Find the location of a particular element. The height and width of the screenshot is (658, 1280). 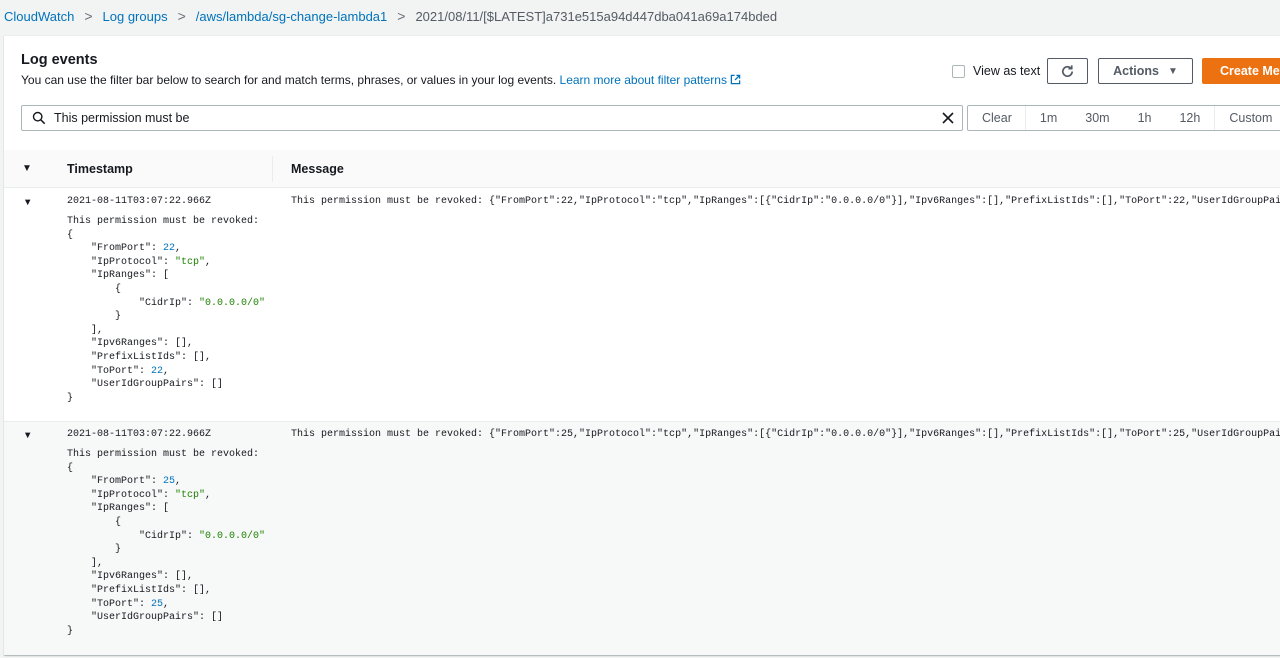

time-range-custom: Custom is located at coordinates (1247, 118).